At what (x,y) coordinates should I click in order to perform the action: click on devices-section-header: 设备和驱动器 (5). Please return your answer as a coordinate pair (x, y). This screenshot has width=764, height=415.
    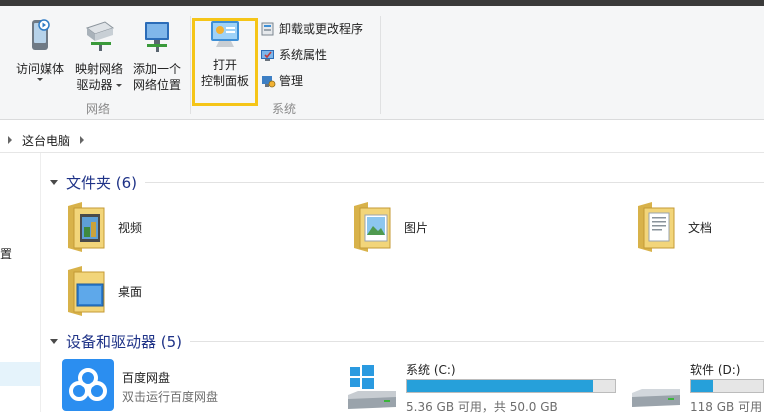
    Looking at the image, I should click on (407, 341).